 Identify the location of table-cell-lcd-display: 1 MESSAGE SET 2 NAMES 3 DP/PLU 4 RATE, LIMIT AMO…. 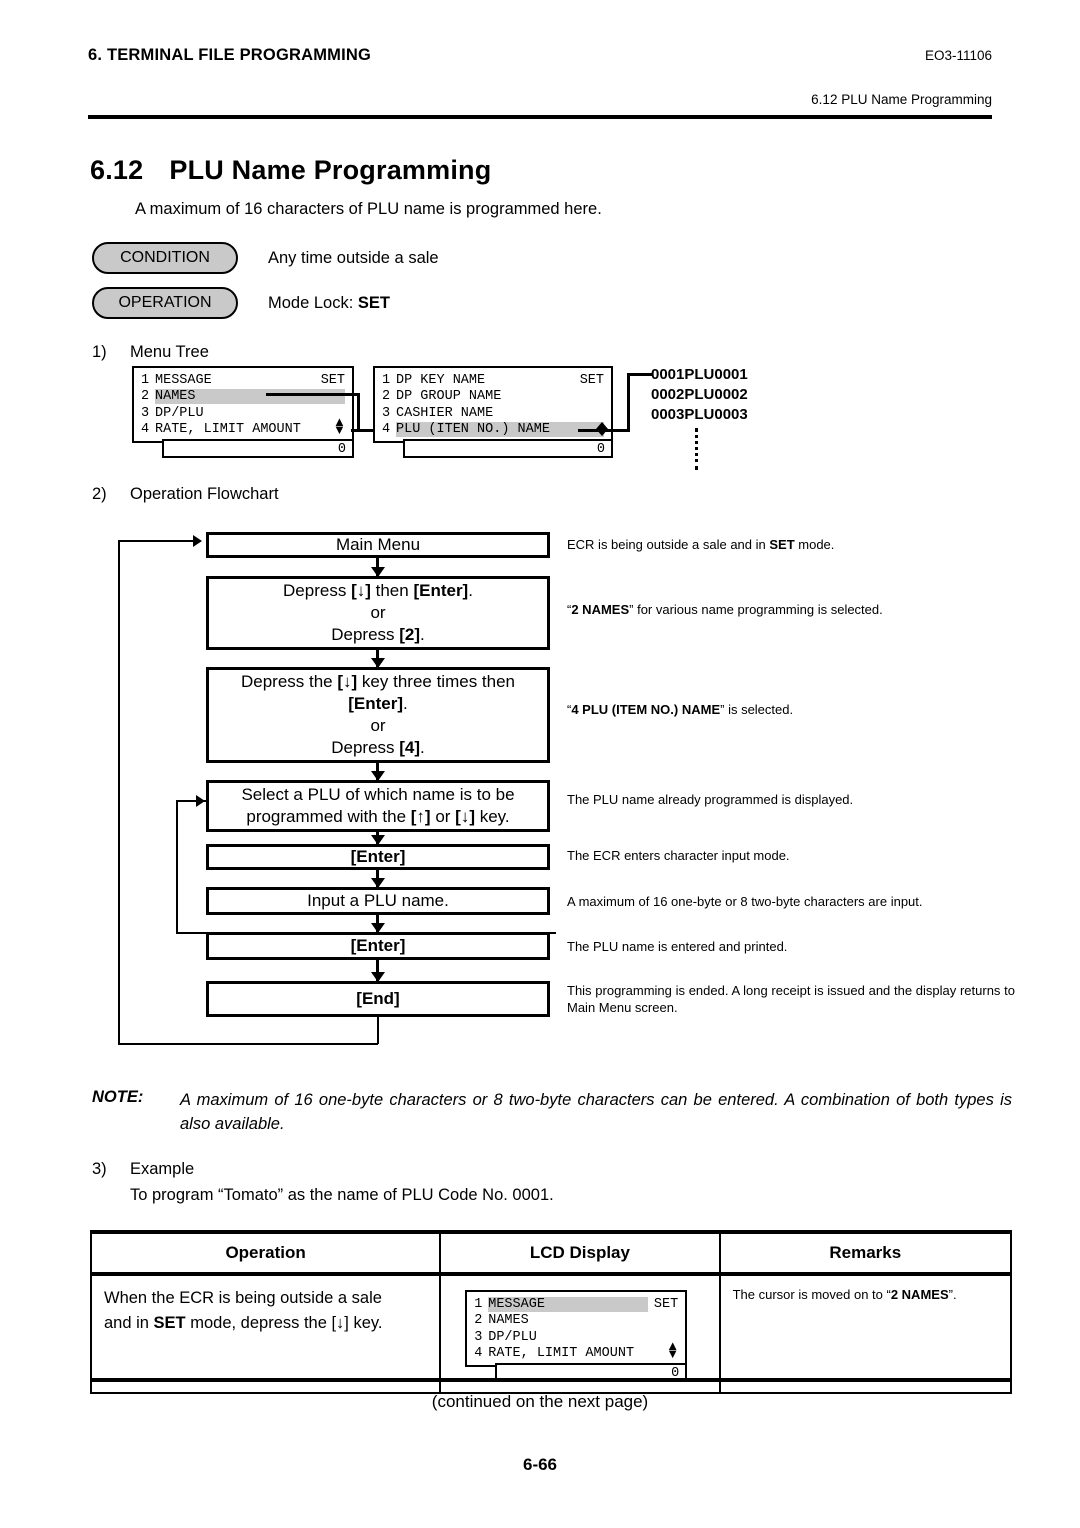
(580, 1333).